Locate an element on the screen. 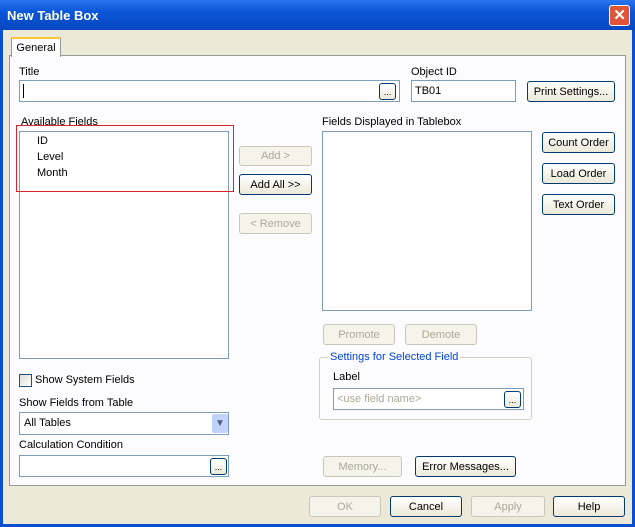 Image resolution: width=635 pixels, height=527 pixels. close-icon: ✕ is located at coordinates (619, 15).